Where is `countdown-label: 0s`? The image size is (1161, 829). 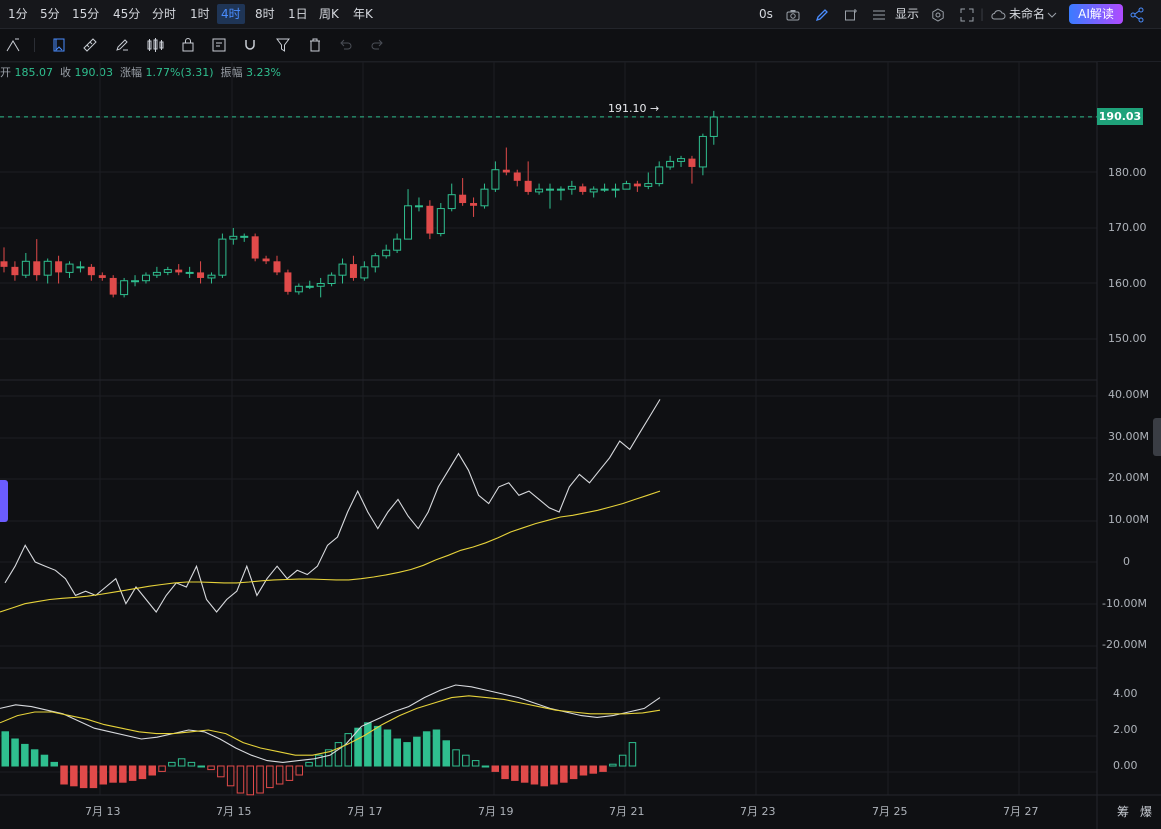
countdown-label: 0s is located at coordinates (766, 14).